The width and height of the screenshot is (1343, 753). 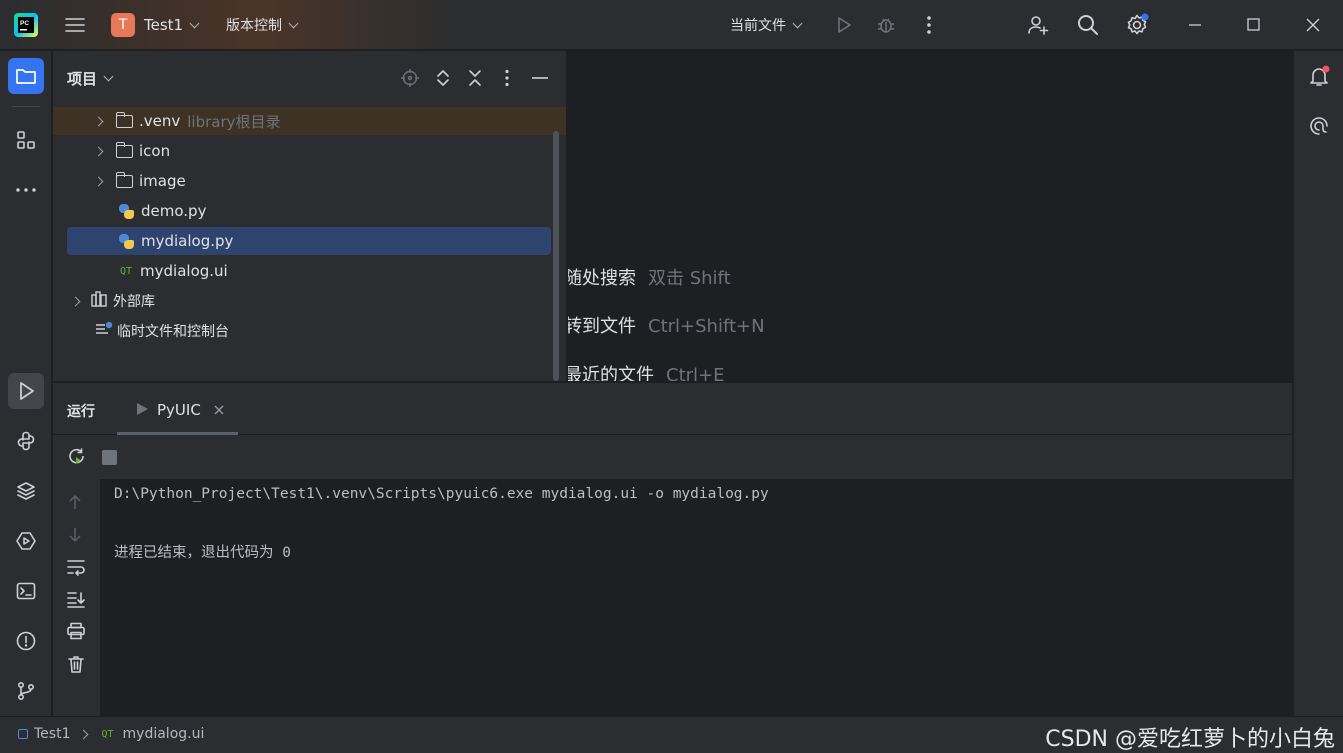 I want to click on hint-label: 最近的文件, so click(x=611, y=373).